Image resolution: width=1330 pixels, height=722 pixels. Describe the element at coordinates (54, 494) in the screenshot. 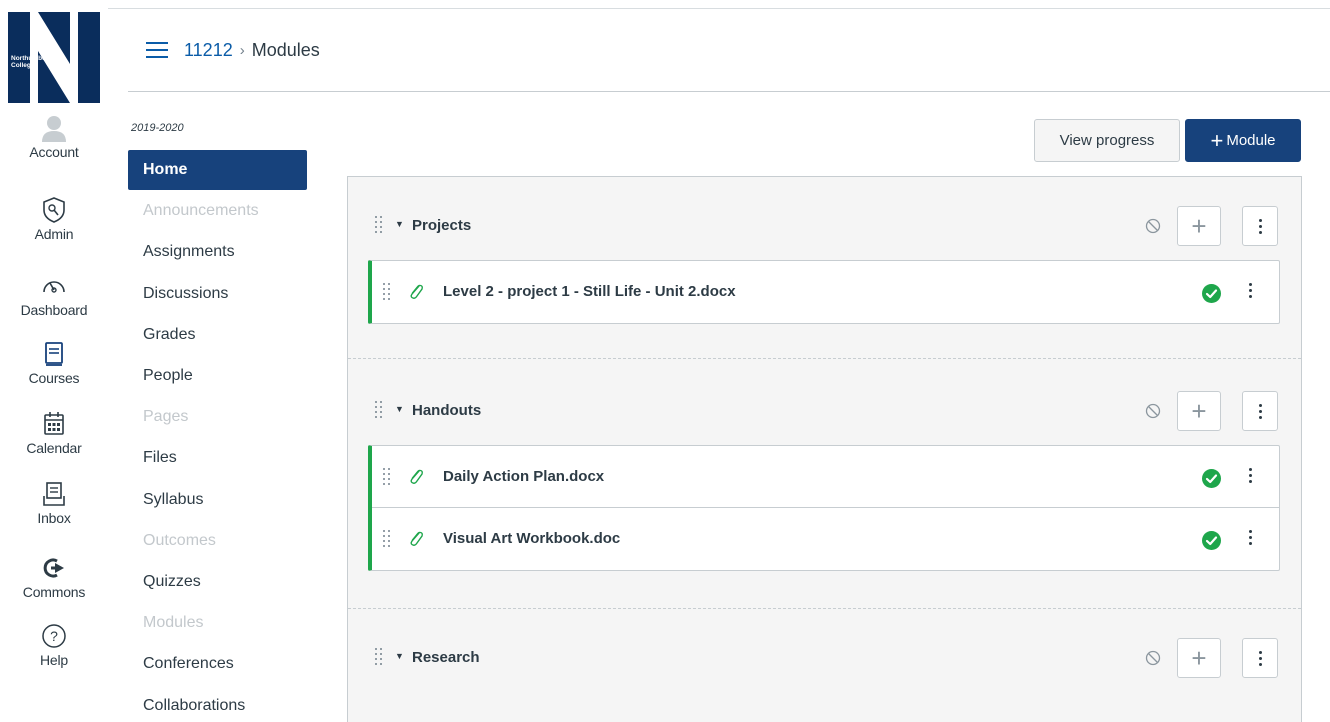

I see `inbox-icon` at that location.